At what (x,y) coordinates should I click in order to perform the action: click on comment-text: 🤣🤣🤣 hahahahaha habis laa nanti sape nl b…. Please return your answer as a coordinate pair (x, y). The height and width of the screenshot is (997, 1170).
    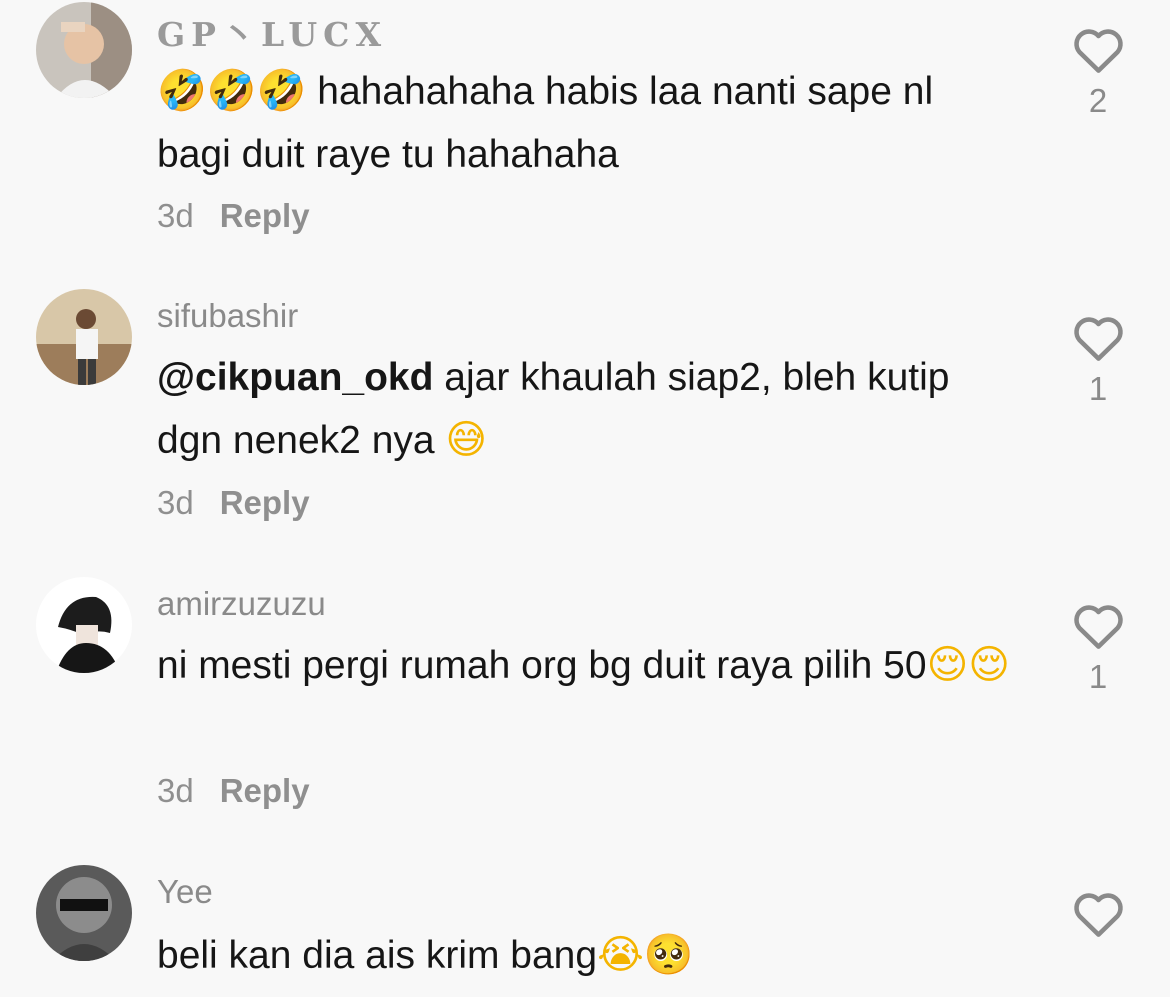
    Looking at the image, I should click on (545, 122).